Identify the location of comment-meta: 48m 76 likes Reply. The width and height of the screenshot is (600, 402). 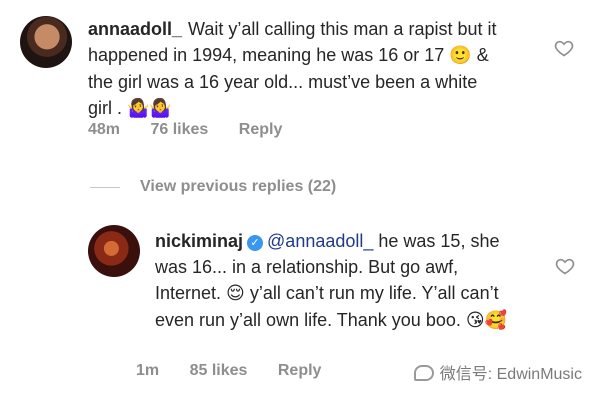
(198, 130).